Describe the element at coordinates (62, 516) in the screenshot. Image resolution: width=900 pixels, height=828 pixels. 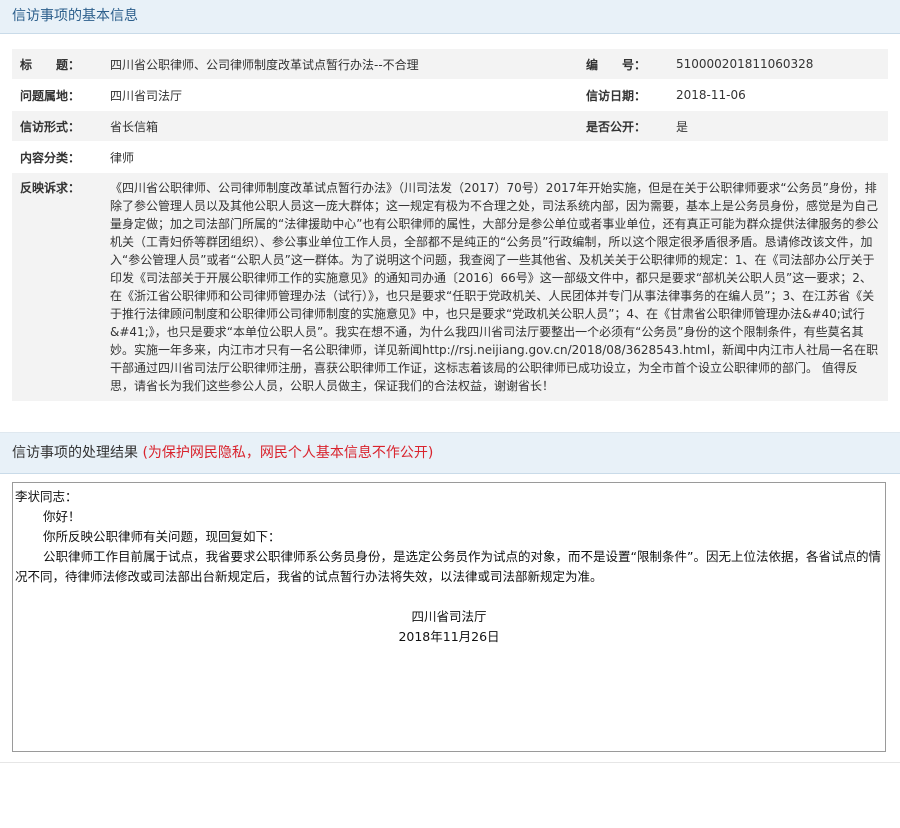
I see `reply-greeting: 你好！` at that location.